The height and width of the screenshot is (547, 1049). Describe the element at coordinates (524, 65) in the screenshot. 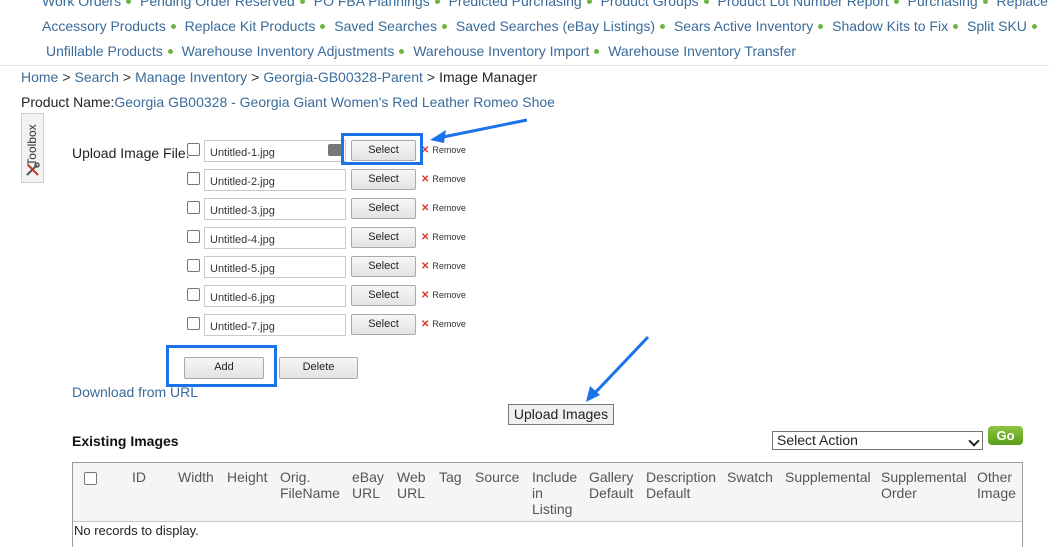

I see `divider` at that location.